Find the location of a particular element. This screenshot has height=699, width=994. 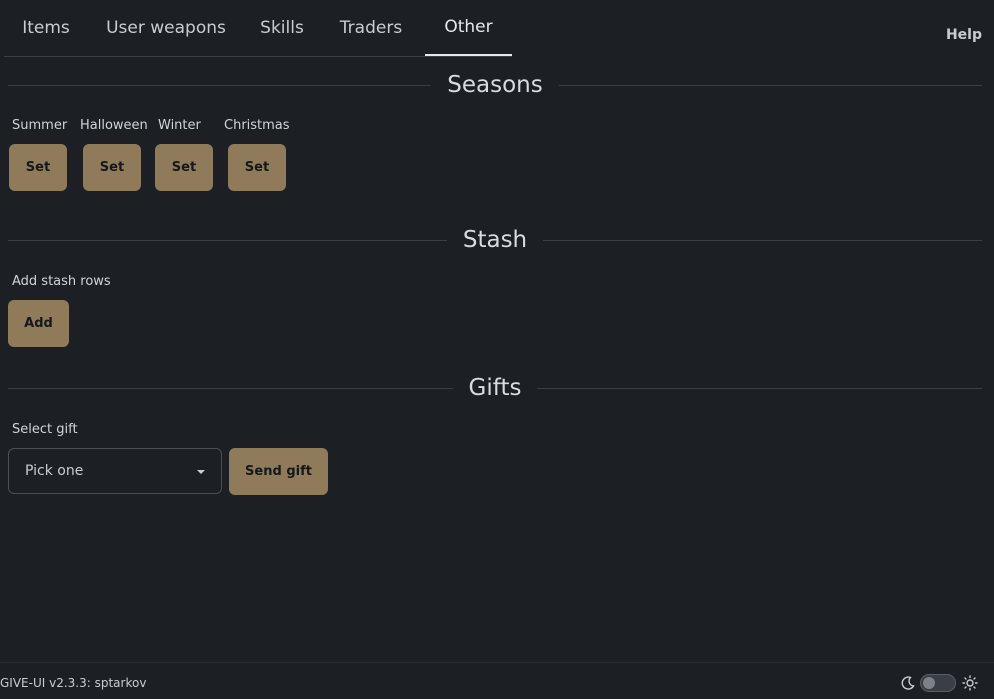

select-gift-label: Select gift is located at coordinates (45, 429).